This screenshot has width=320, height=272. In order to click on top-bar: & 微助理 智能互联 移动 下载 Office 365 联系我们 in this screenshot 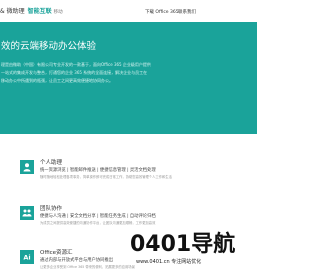, I will do `click(128, 11)`.